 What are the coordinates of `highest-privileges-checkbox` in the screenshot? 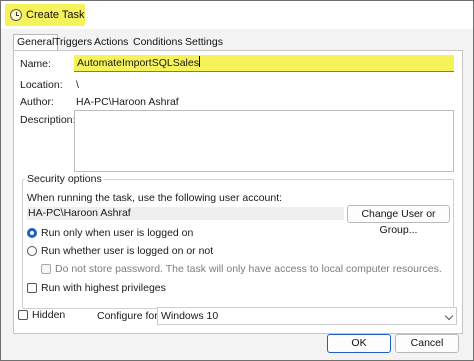 It's located at (32, 288).